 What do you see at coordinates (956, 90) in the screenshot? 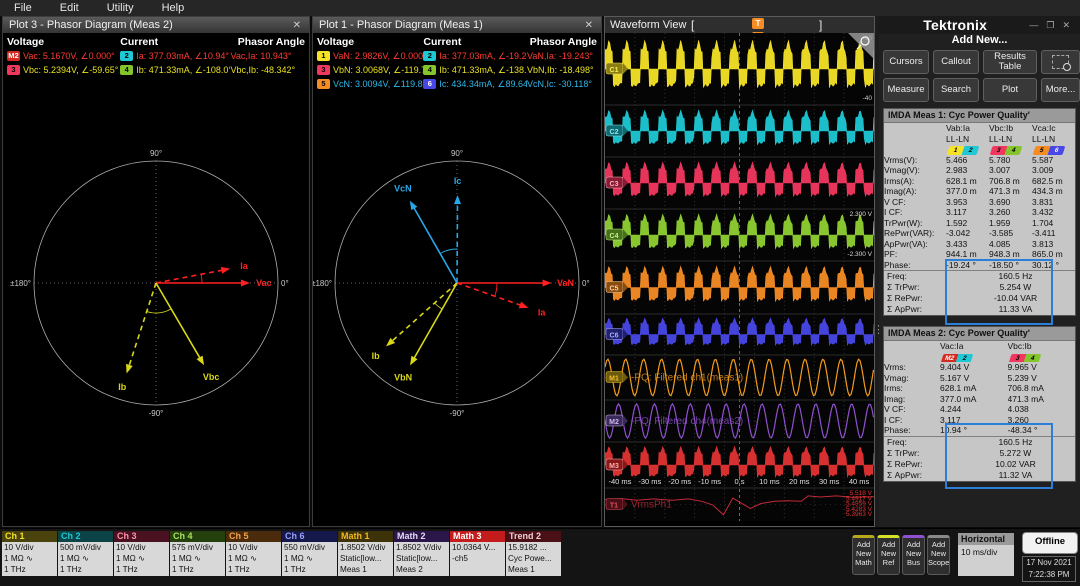
I see `search-button: Search` at bounding box center [956, 90].